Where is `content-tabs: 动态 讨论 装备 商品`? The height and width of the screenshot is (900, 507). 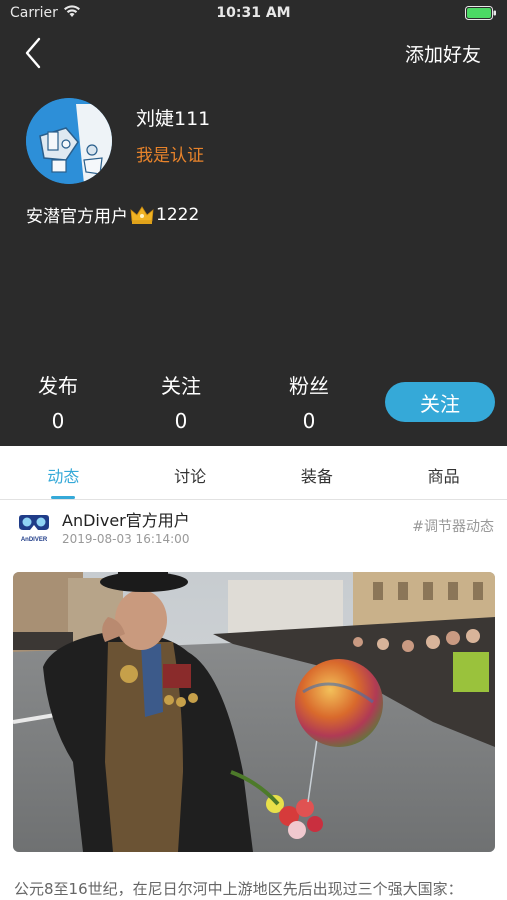 content-tabs: 动态 讨论 装备 商品 is located at coordinates (253, 473).